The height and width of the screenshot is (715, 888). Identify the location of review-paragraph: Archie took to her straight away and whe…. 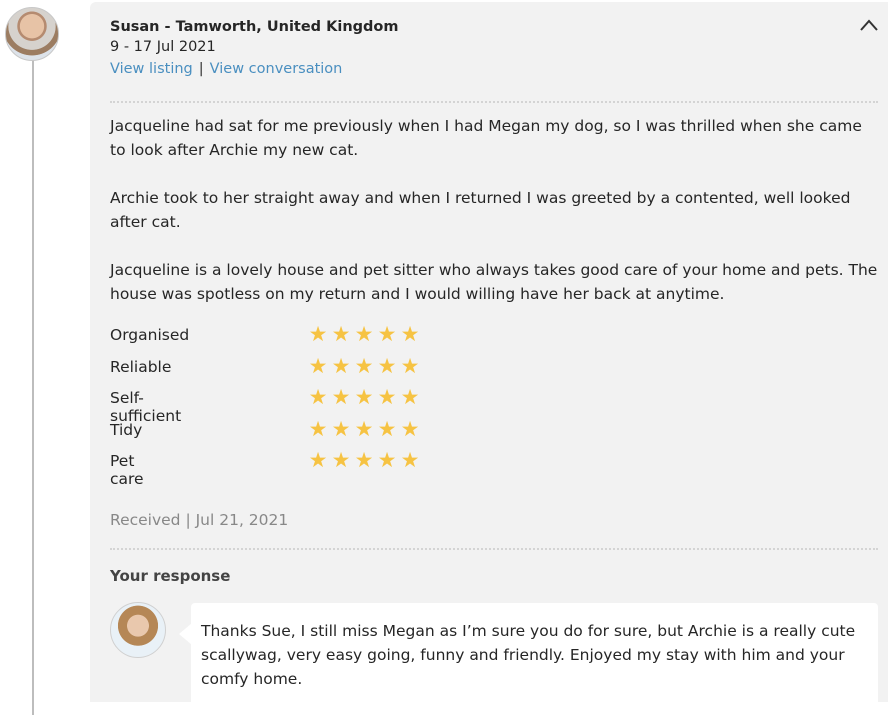
(480, 210).